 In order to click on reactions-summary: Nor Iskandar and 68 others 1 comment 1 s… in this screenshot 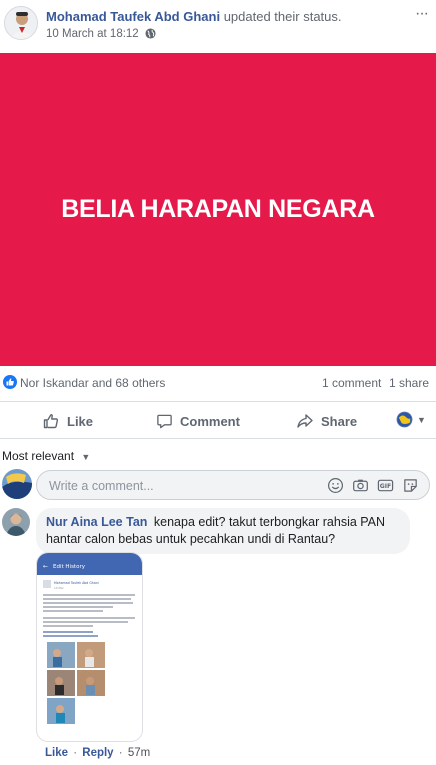, I will do `click(218, 384)`.